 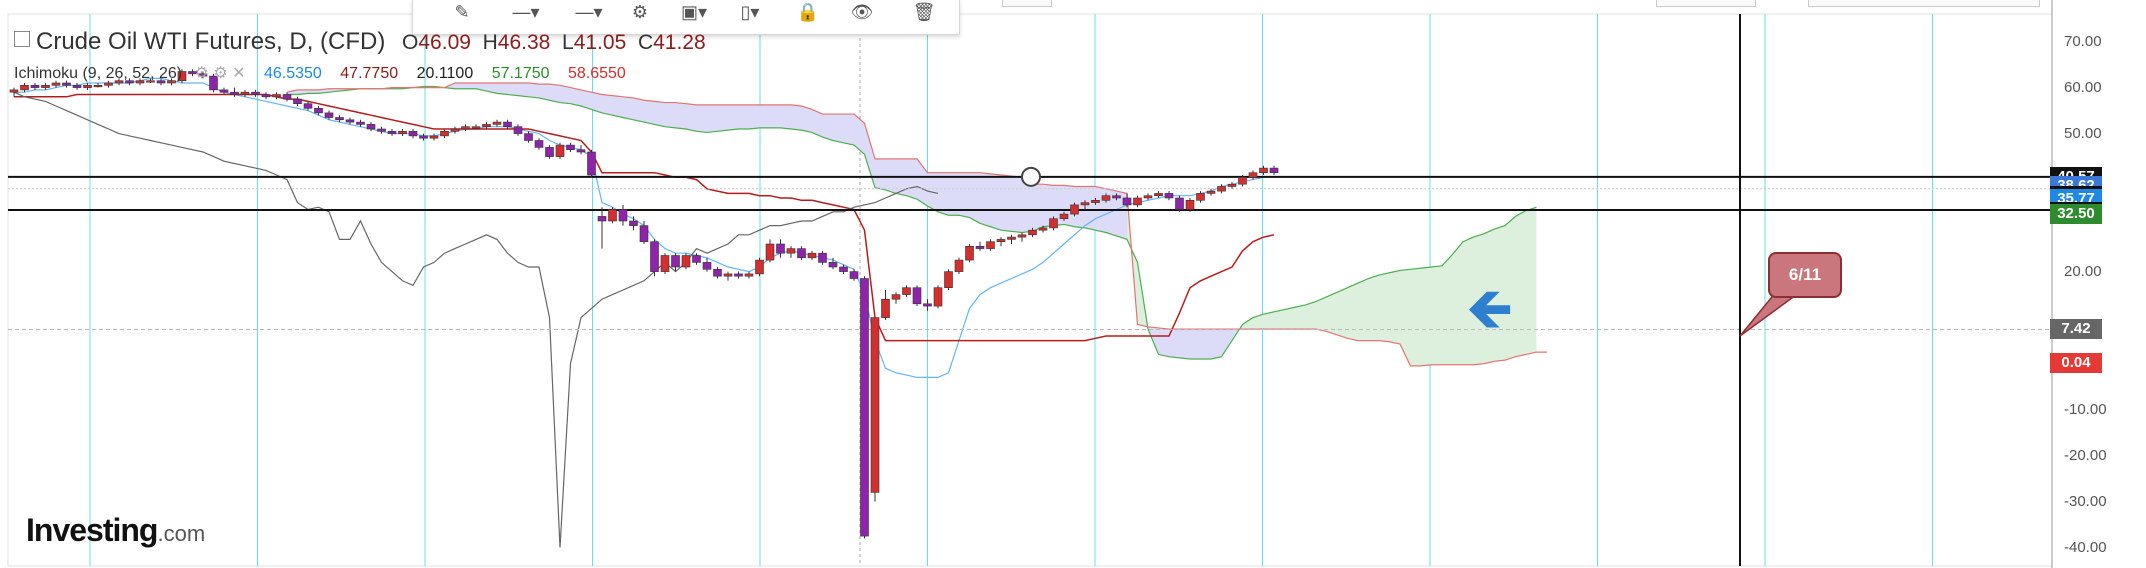 What do you see at coordinates (526, 14) in the screenshot?
I see `line-style-icon: —▾` at bounding box center [526, 14].